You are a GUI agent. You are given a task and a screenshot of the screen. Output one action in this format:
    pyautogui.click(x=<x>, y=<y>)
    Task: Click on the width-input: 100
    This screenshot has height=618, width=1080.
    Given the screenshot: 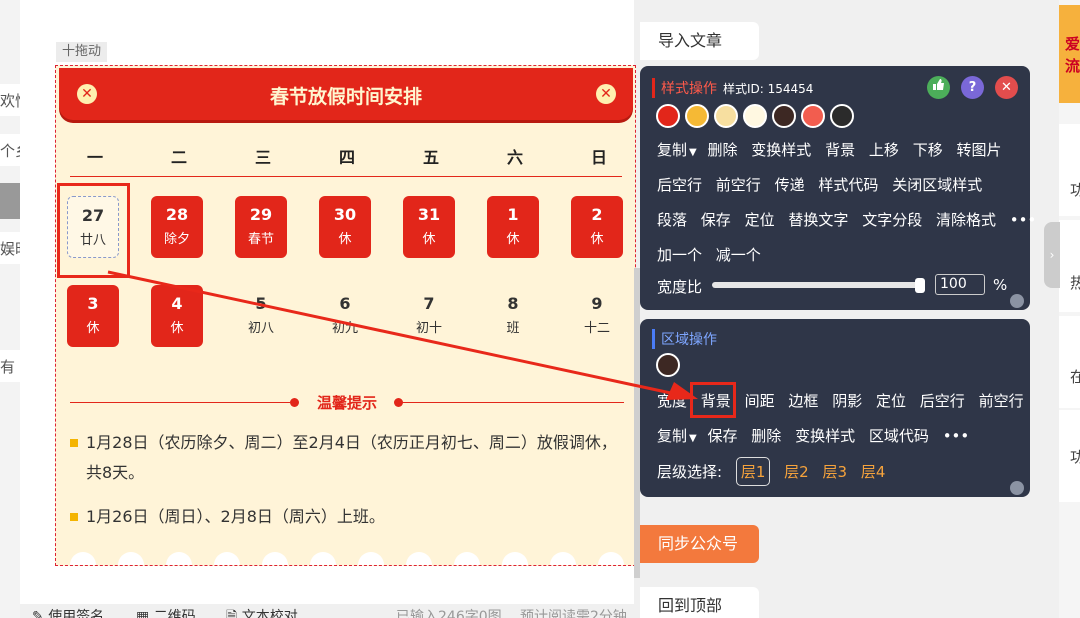 What is the action you would take?
    pyautogui.click(x=960, y=284)
    